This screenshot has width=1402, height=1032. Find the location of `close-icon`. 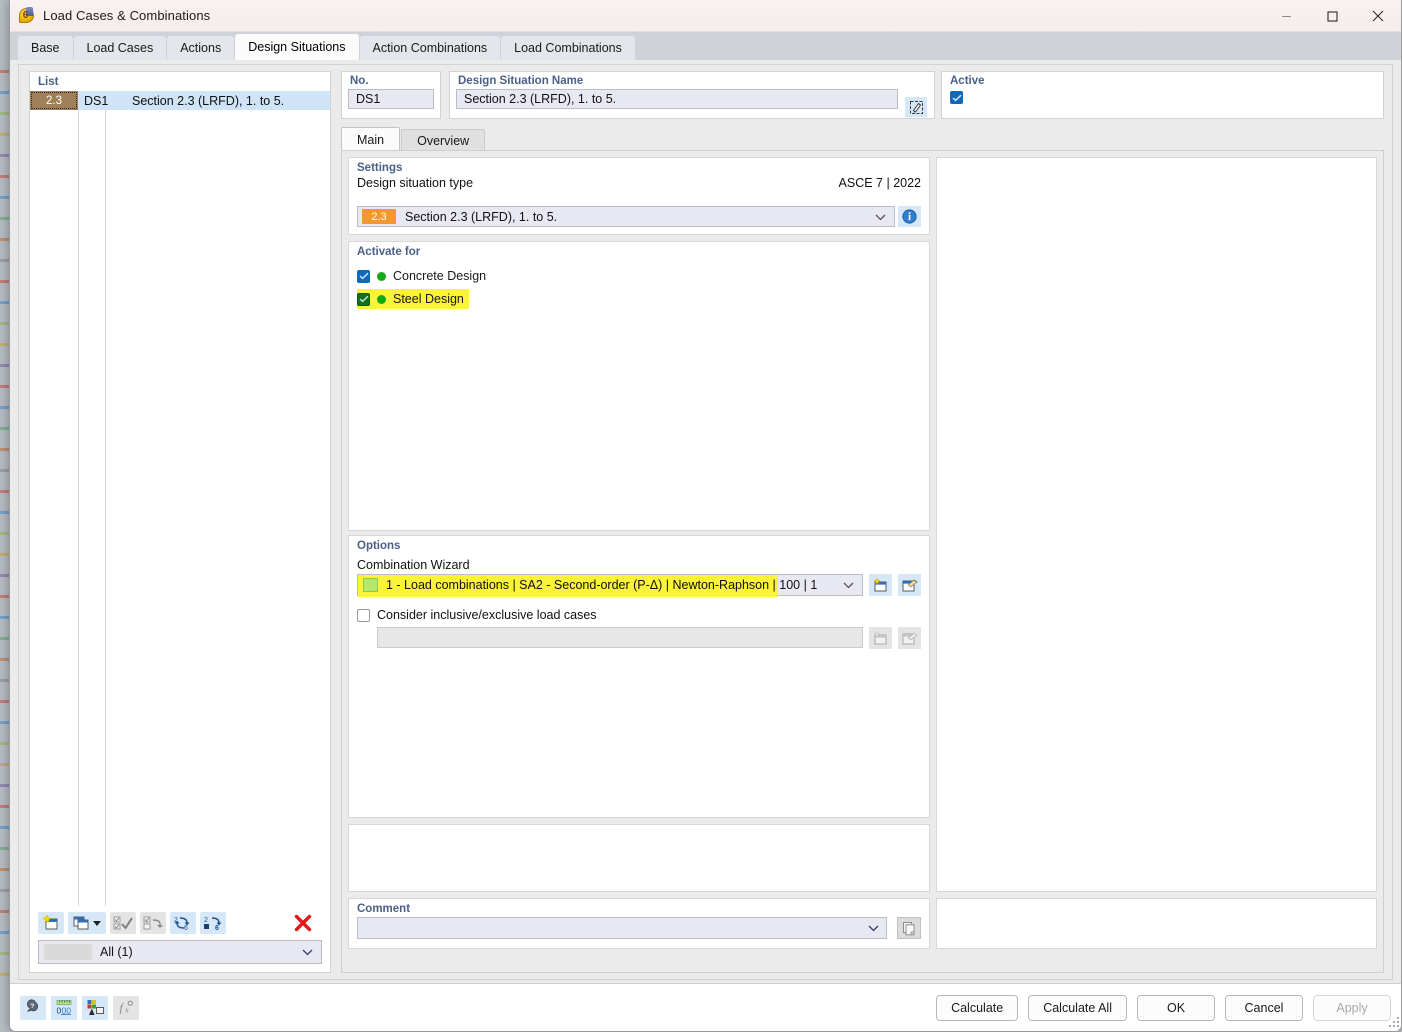

close-icon is located at coordinates (1378, 16).